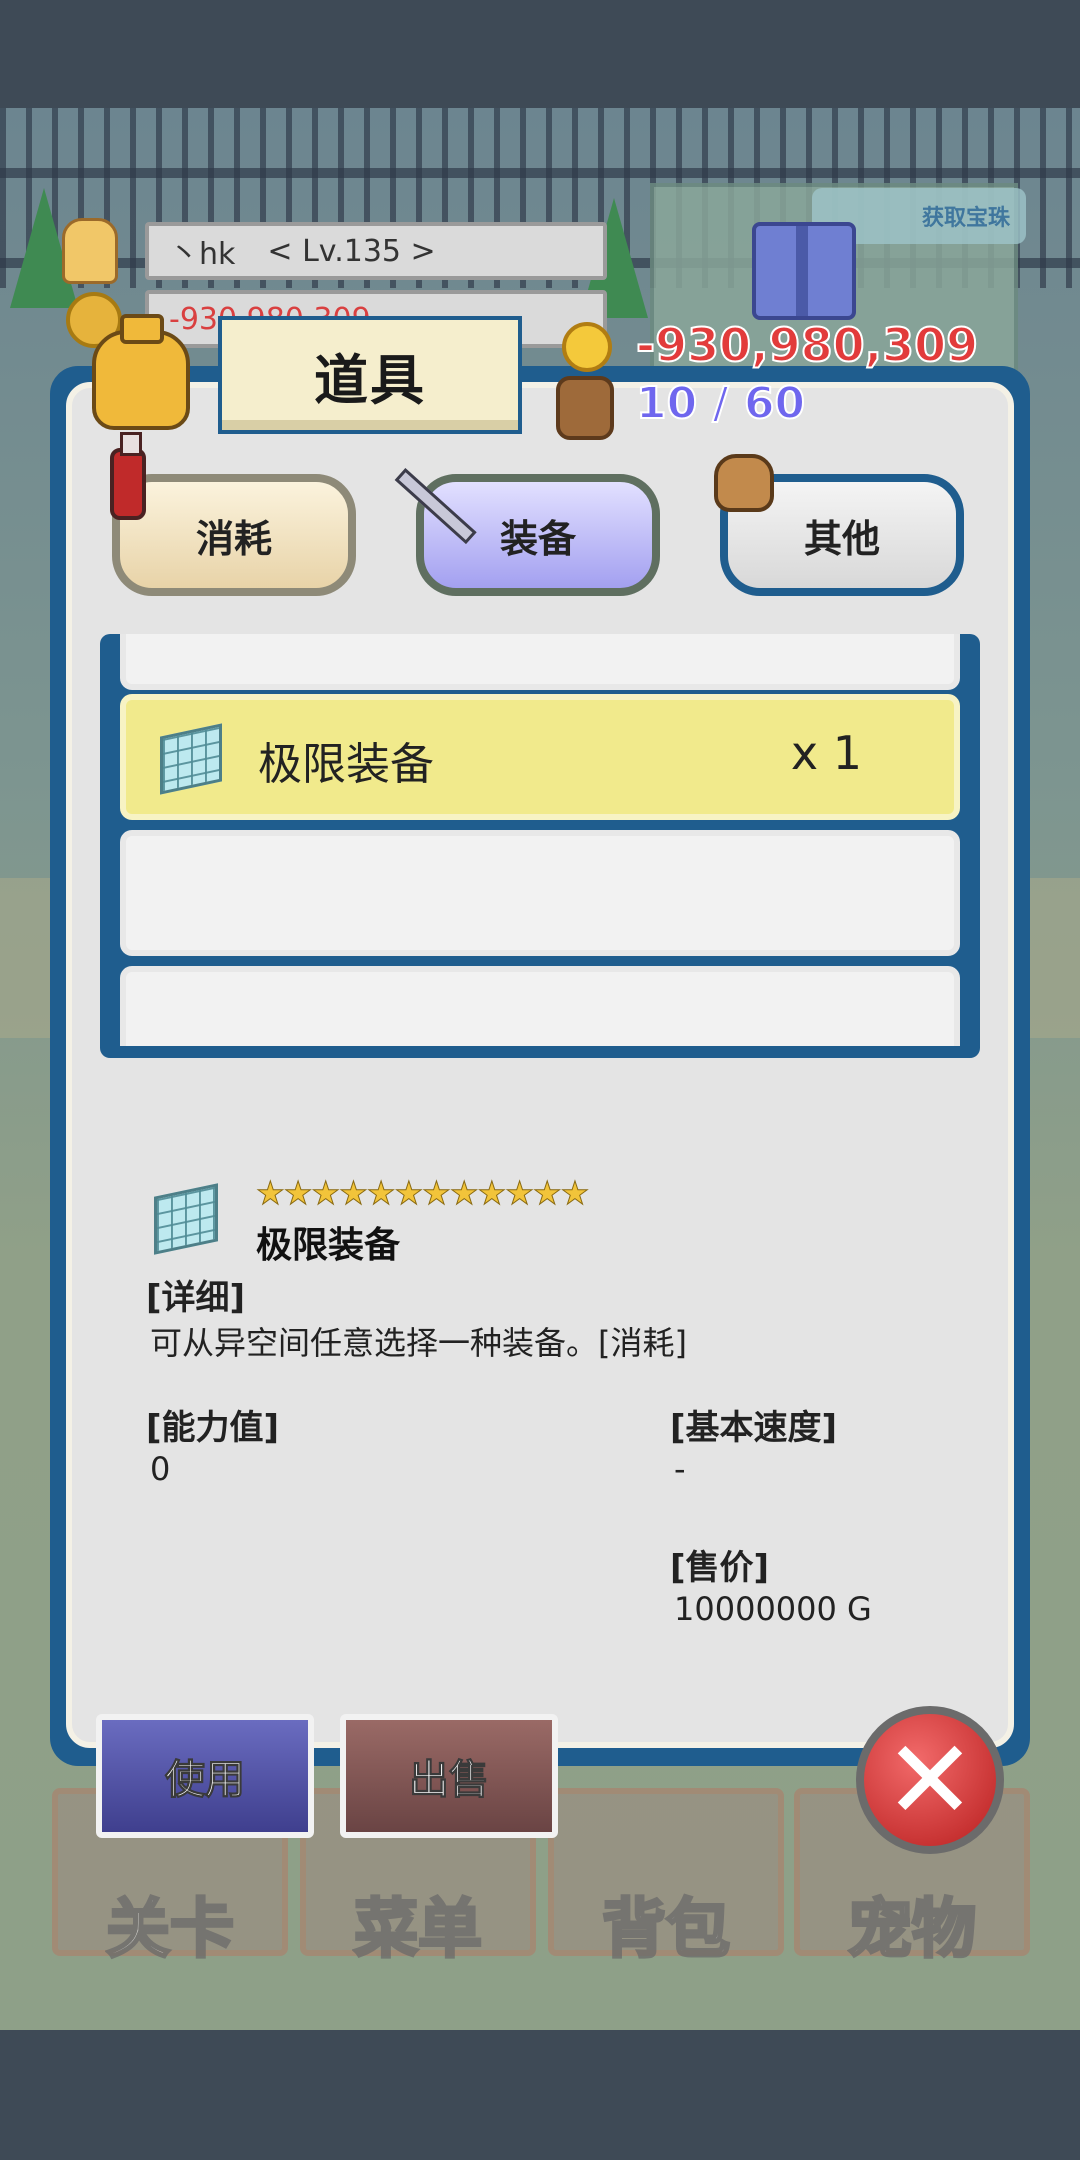 This screenshot has width=1080, height=2160. Describe the element at coordinates (540, 173) in the screenshot. I see `fence-rail` at that location.